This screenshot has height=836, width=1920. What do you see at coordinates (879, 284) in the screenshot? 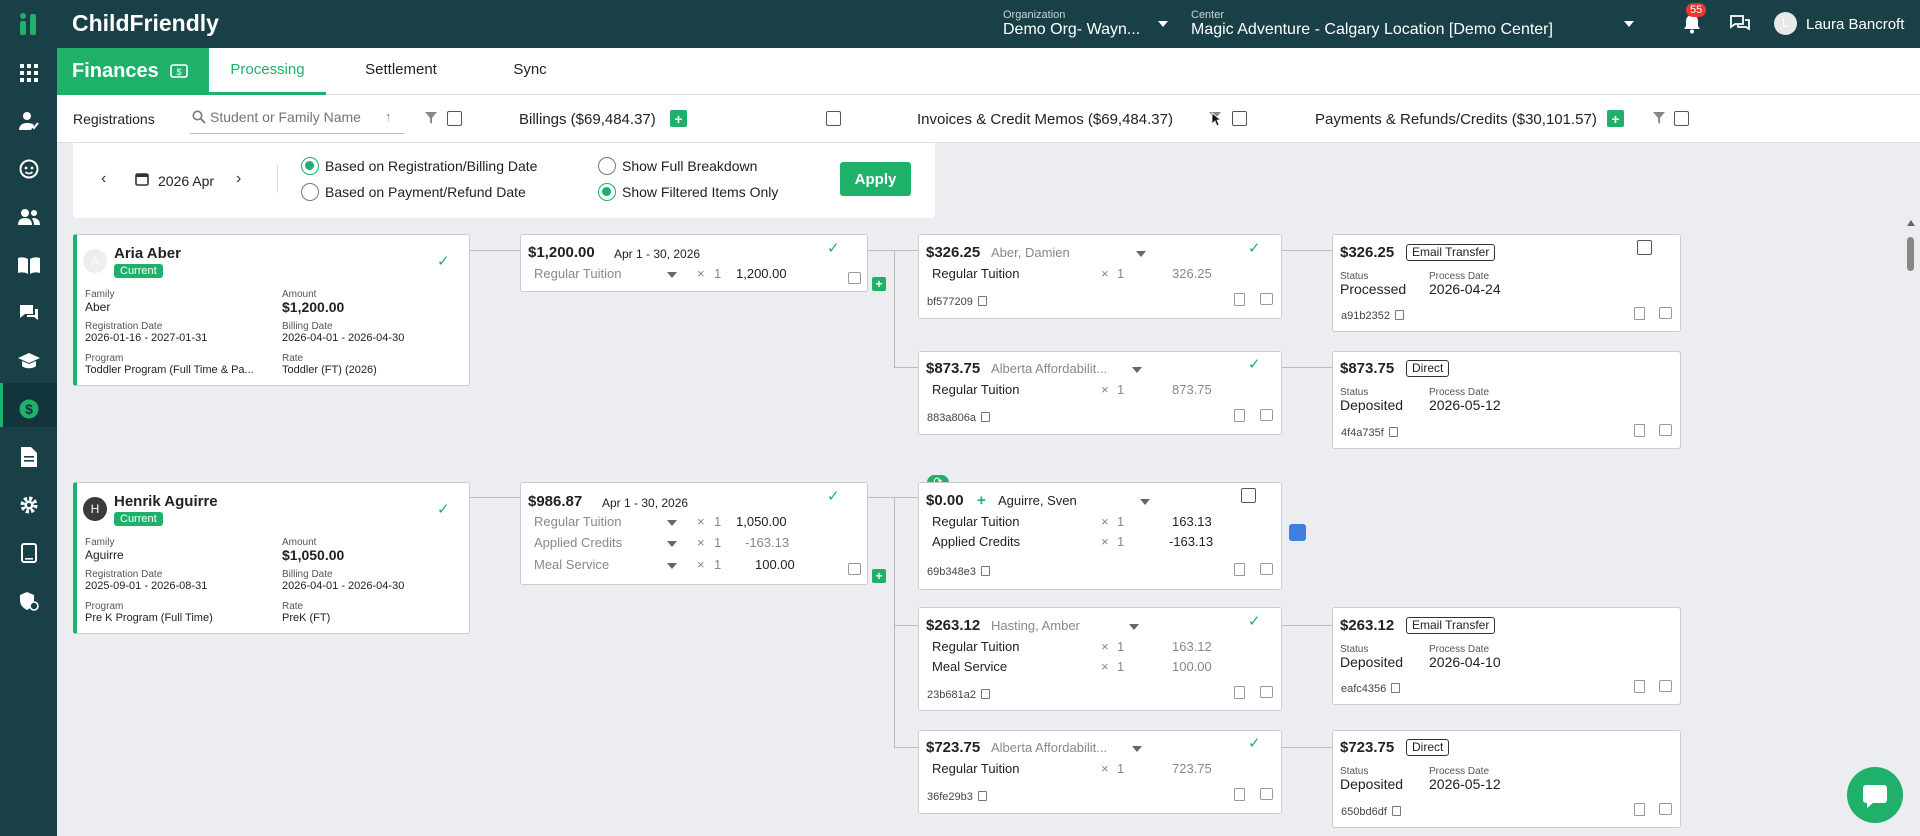
I see `add-invoice-button: +` at bounding box center [879, 284].